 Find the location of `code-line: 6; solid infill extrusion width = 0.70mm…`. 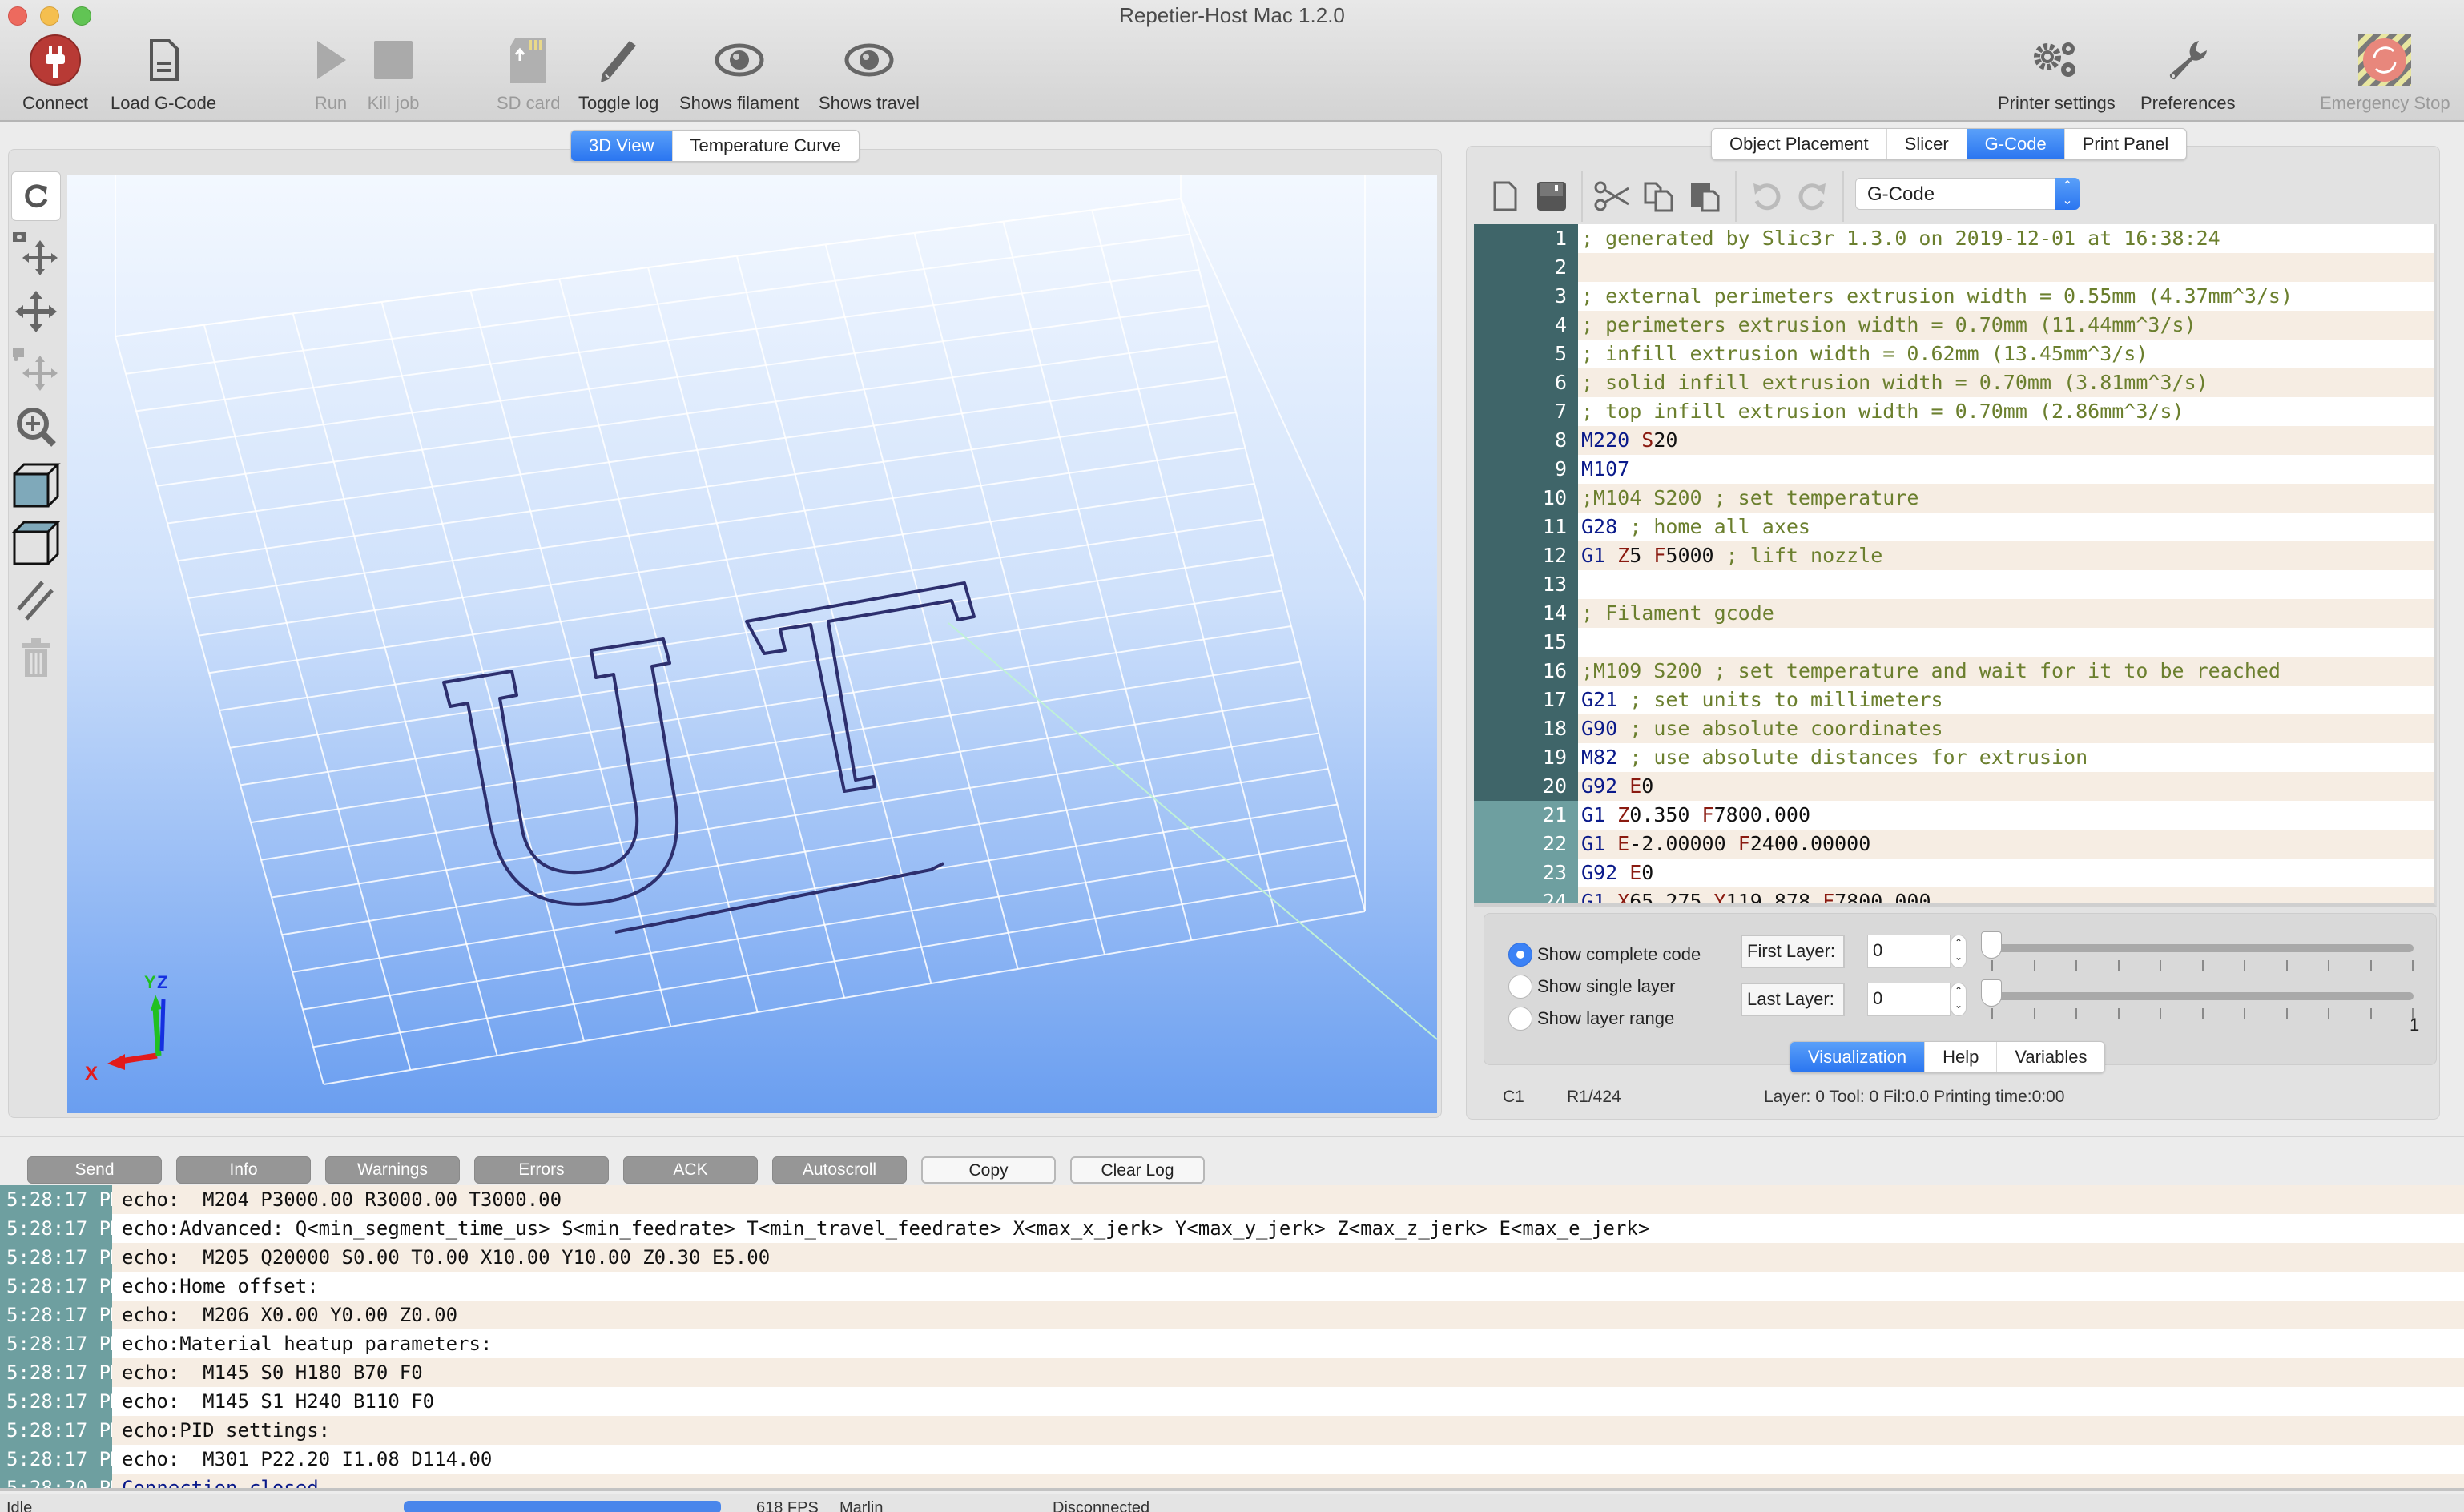

code-line: 6; solid infill extrusion width = 0.70mm… is located at coordinates (1954, 382).